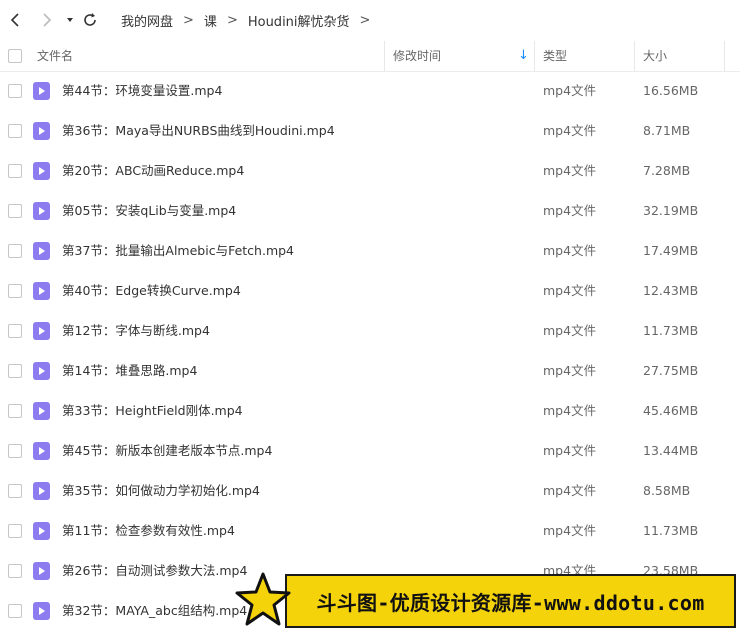  Describe the element at coordinates (671, 210) in the screenshot. I see `file-size: 32.19MB` at that location.